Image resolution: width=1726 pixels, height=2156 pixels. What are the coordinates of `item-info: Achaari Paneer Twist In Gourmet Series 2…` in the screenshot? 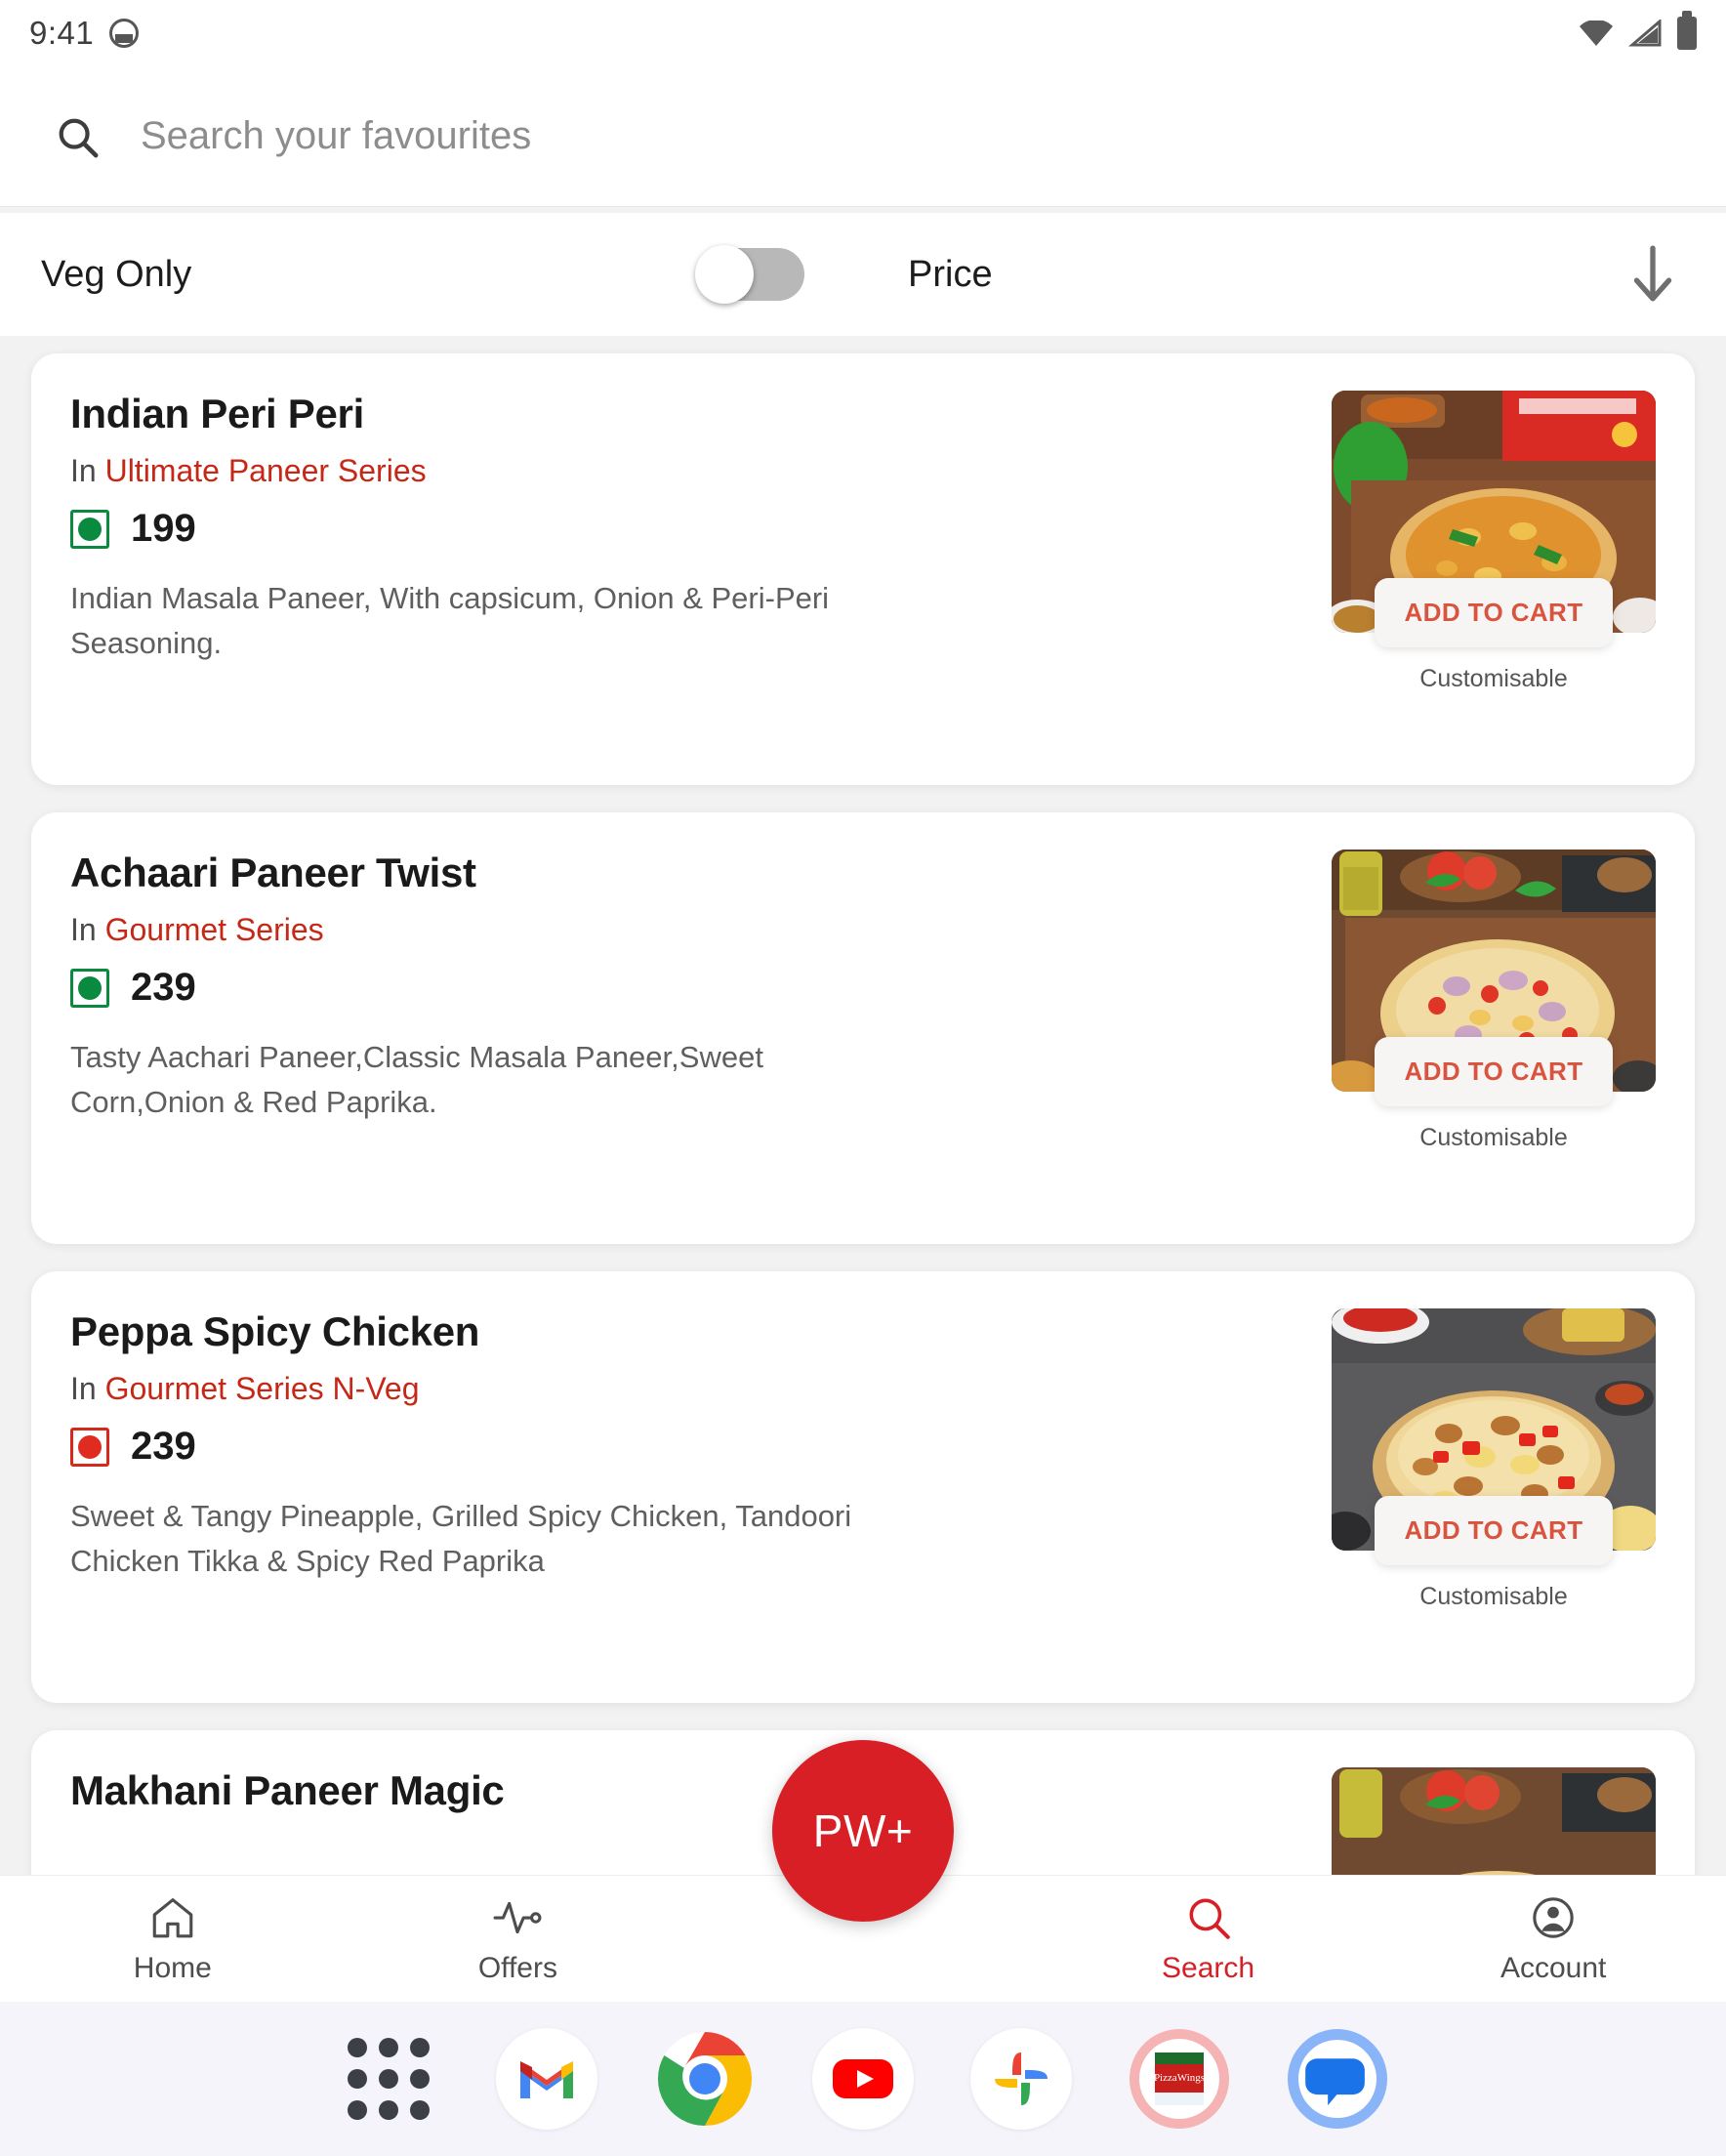 It's located at (701, 1032).